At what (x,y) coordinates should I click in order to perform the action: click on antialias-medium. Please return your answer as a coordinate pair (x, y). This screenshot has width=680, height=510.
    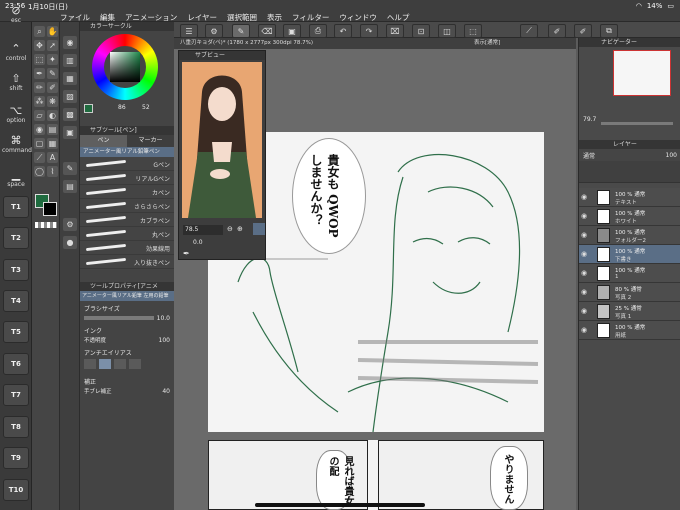
    Looking at the image, I should click on (120, 364).